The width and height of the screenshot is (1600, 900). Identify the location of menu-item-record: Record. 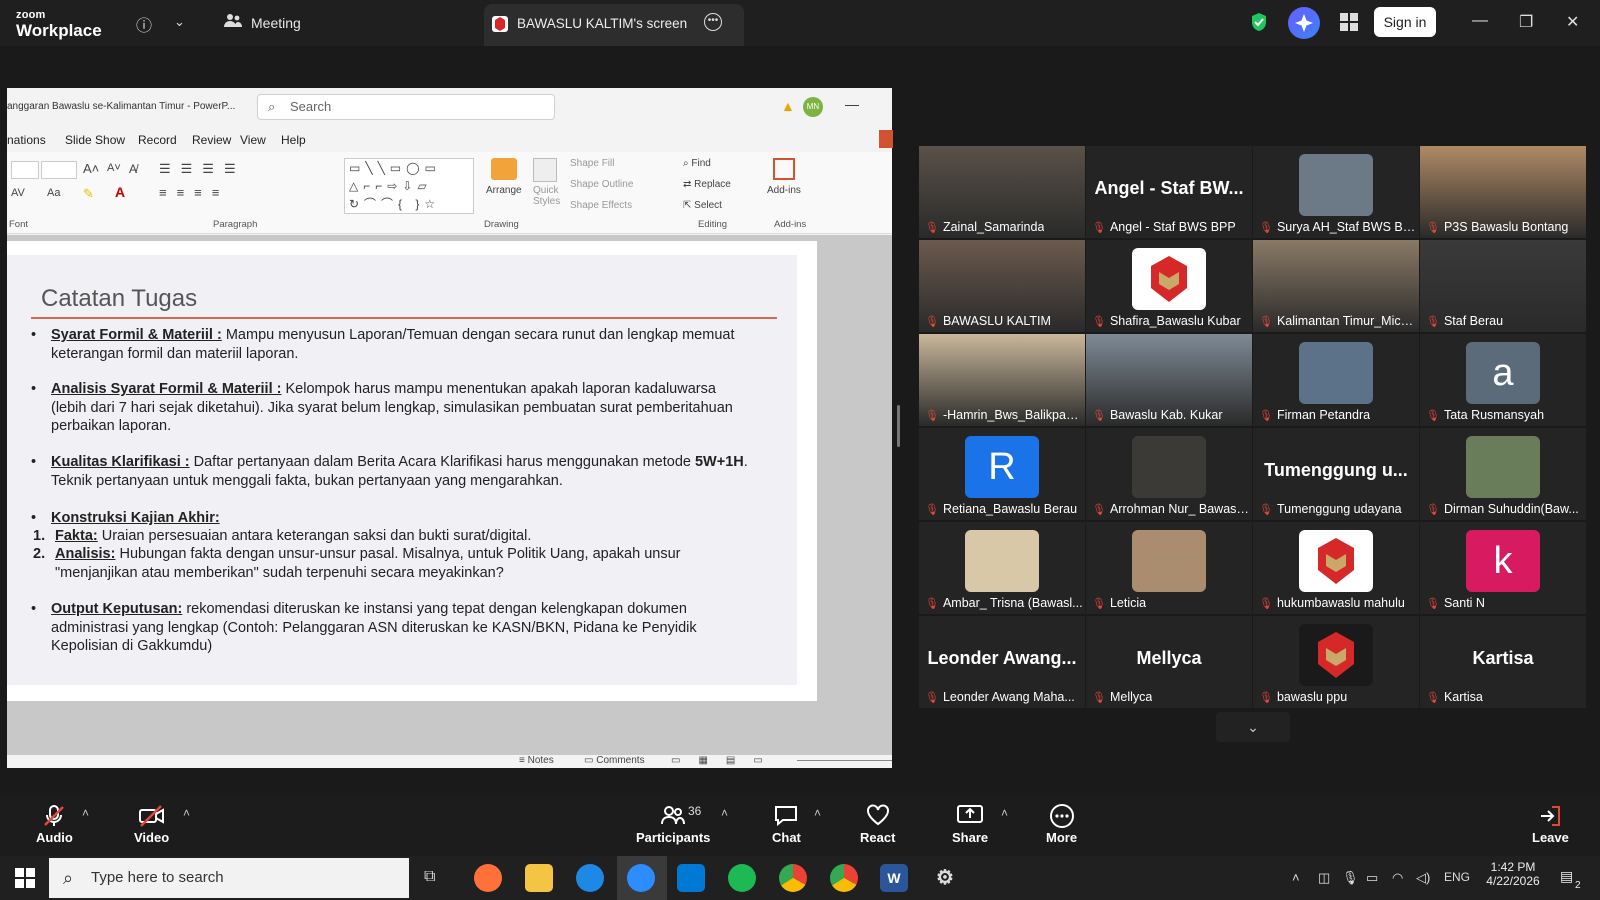
(157, 140).